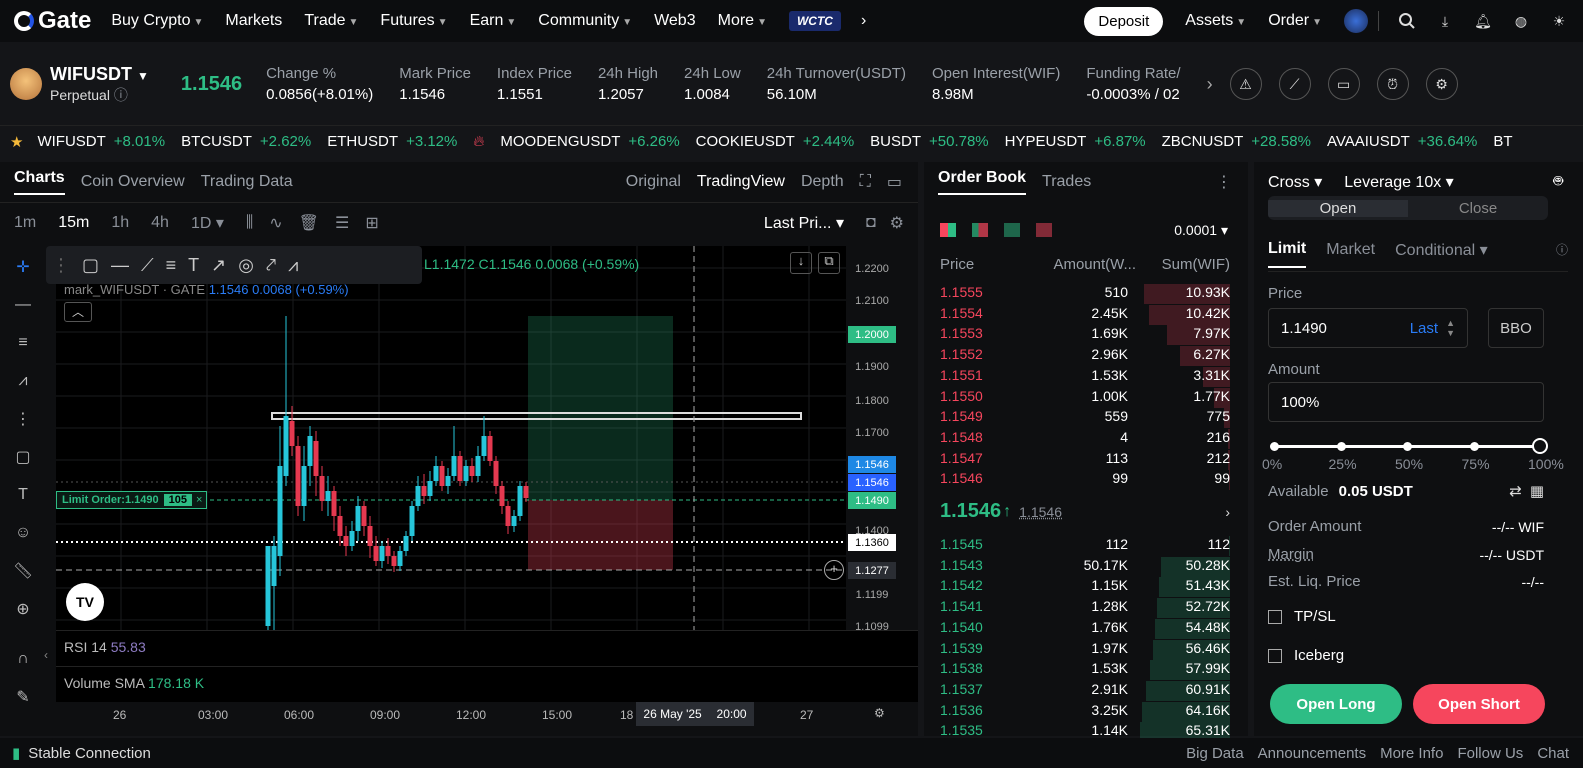 This screenshot has width=1583, height=768. What do you see at coordinates (1090, 587) in the screenshot?
I see `book-row-bid: 1.1542 1.15K 51.43K` at bounding box center [1090, 587].